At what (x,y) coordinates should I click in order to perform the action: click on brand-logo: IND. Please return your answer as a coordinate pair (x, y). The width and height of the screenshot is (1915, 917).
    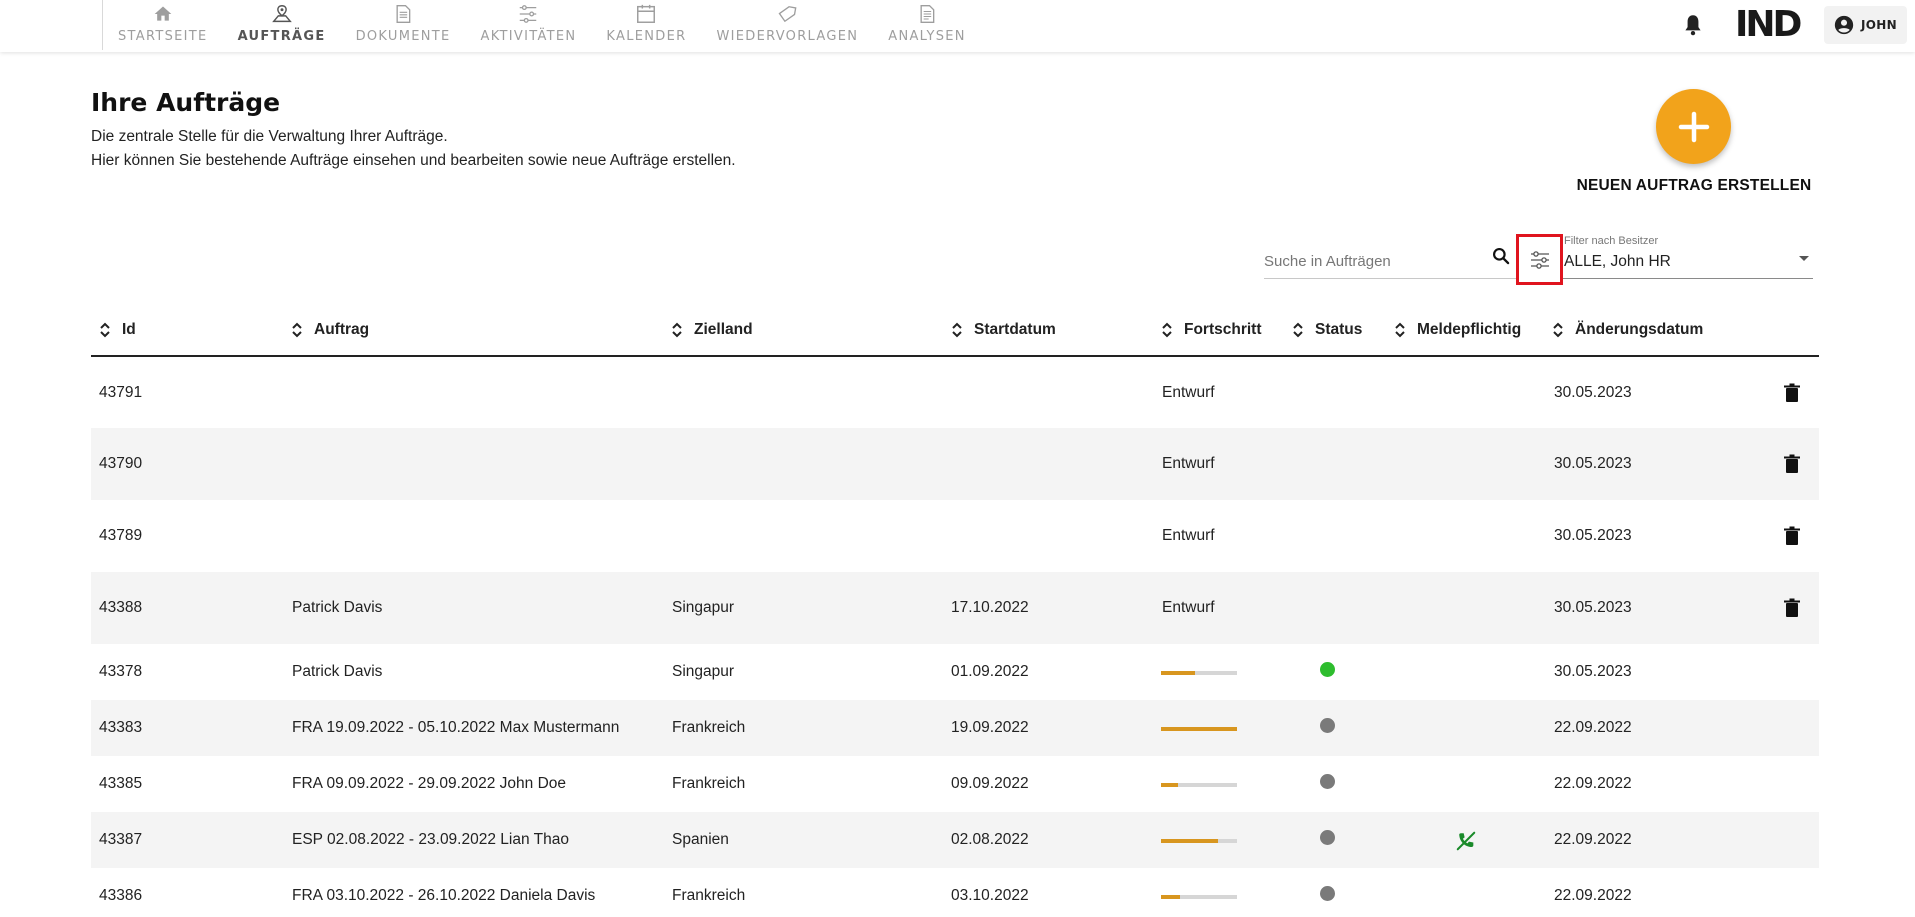
    Looking at the image, I should click on (1768, 24).